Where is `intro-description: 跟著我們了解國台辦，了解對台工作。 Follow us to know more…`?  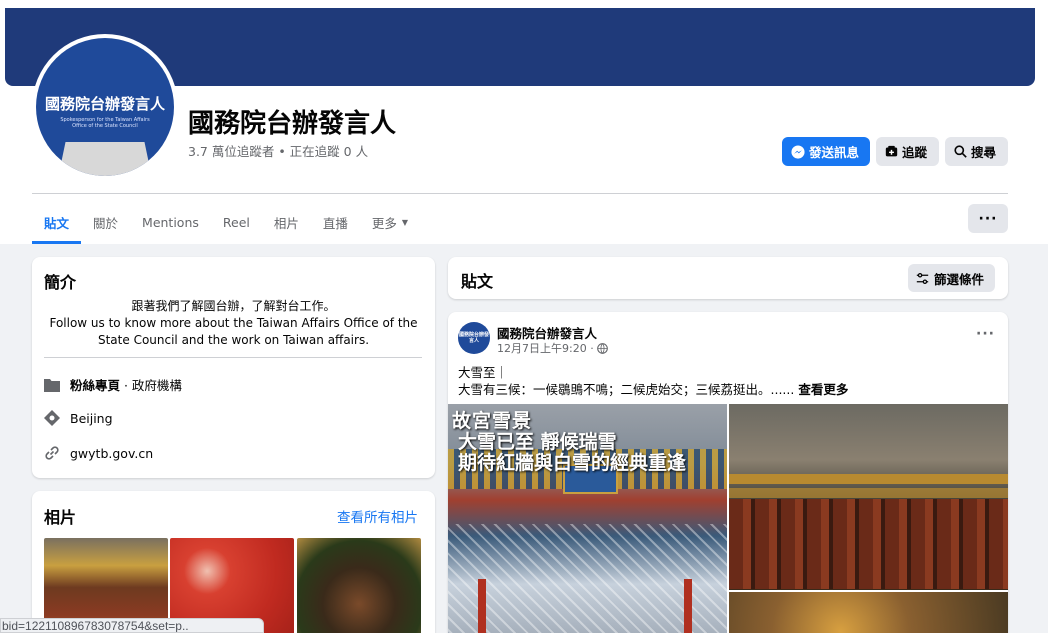
intro-description: 跟著我們了解國台辦，了解對台工作。 Follow us to know more… is located at coordinates (233, 323).